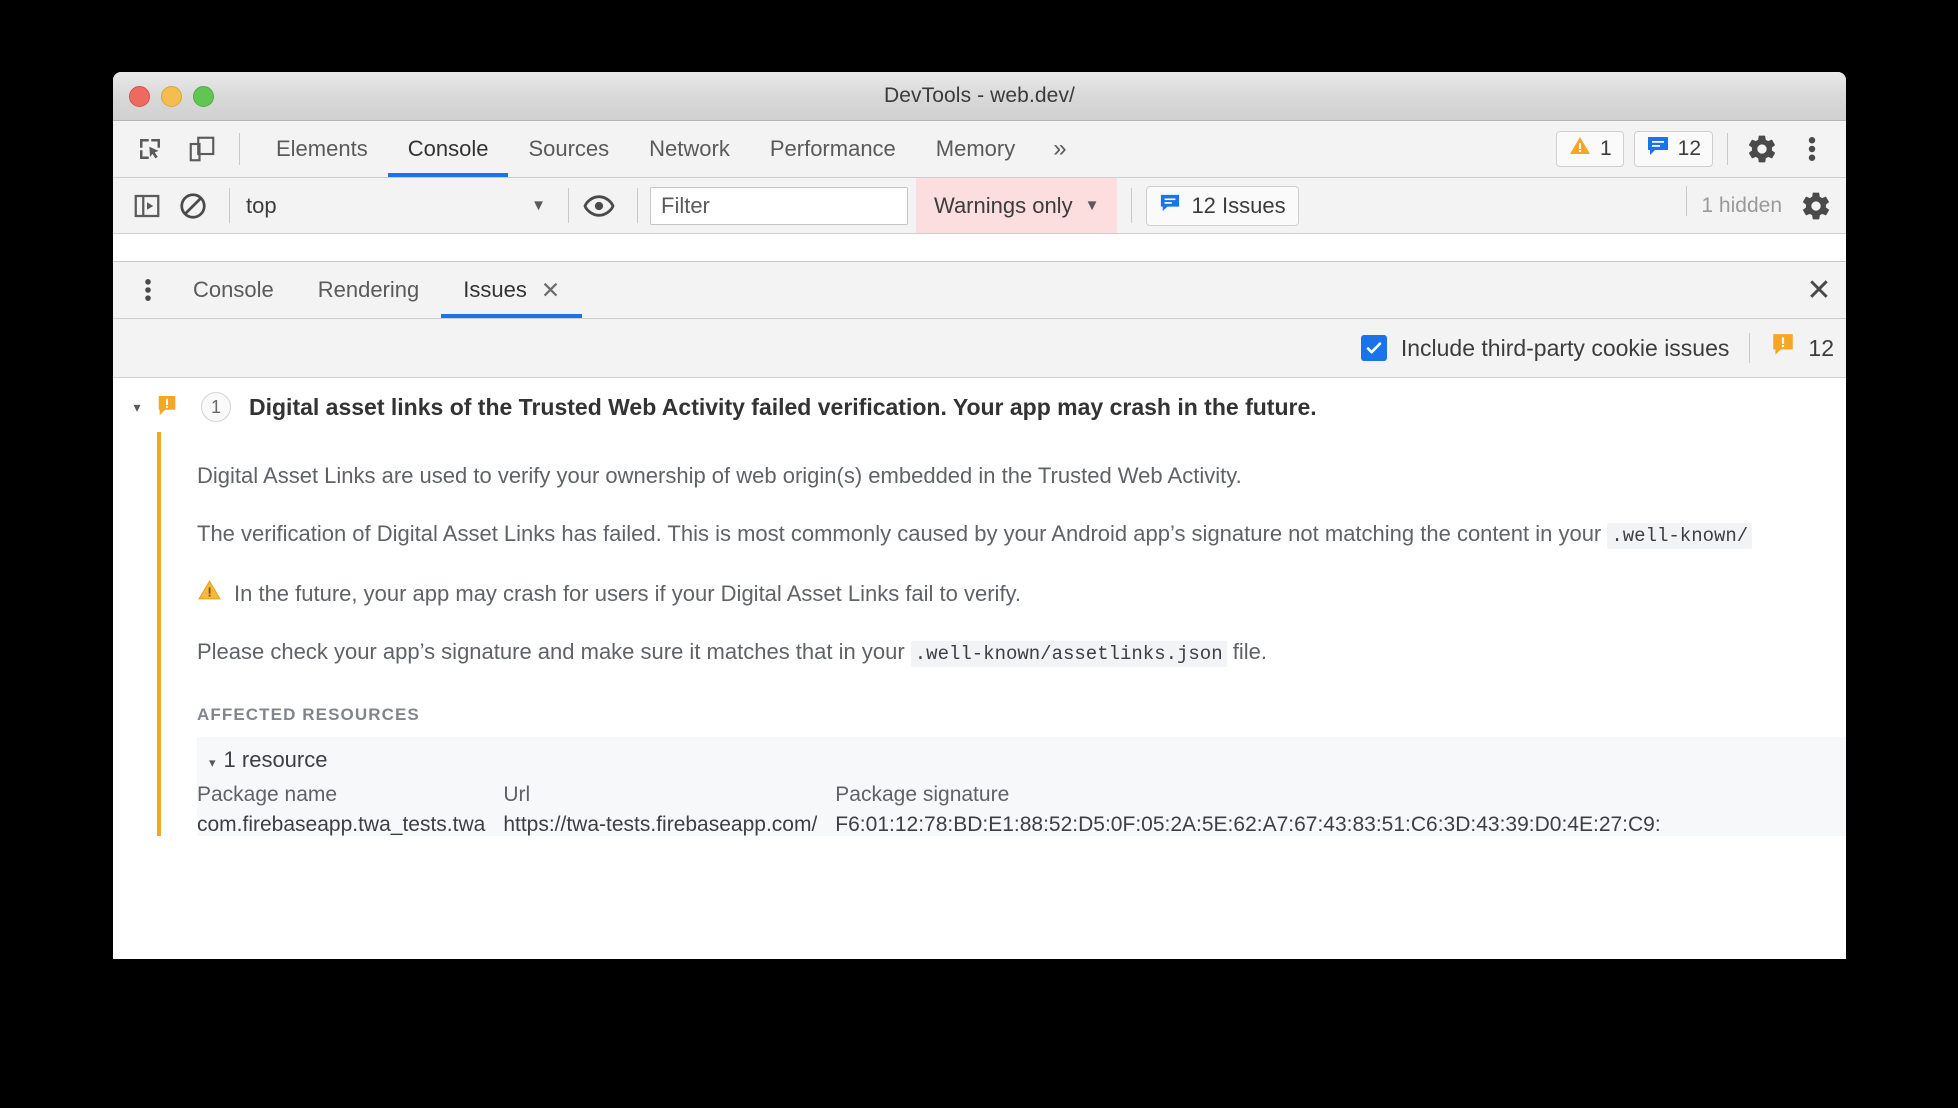 The width and height of the screenshot is (1958, 1108). I want to click on issues-options-bar: Include third-party cookie issues 12, so click(979, 348).